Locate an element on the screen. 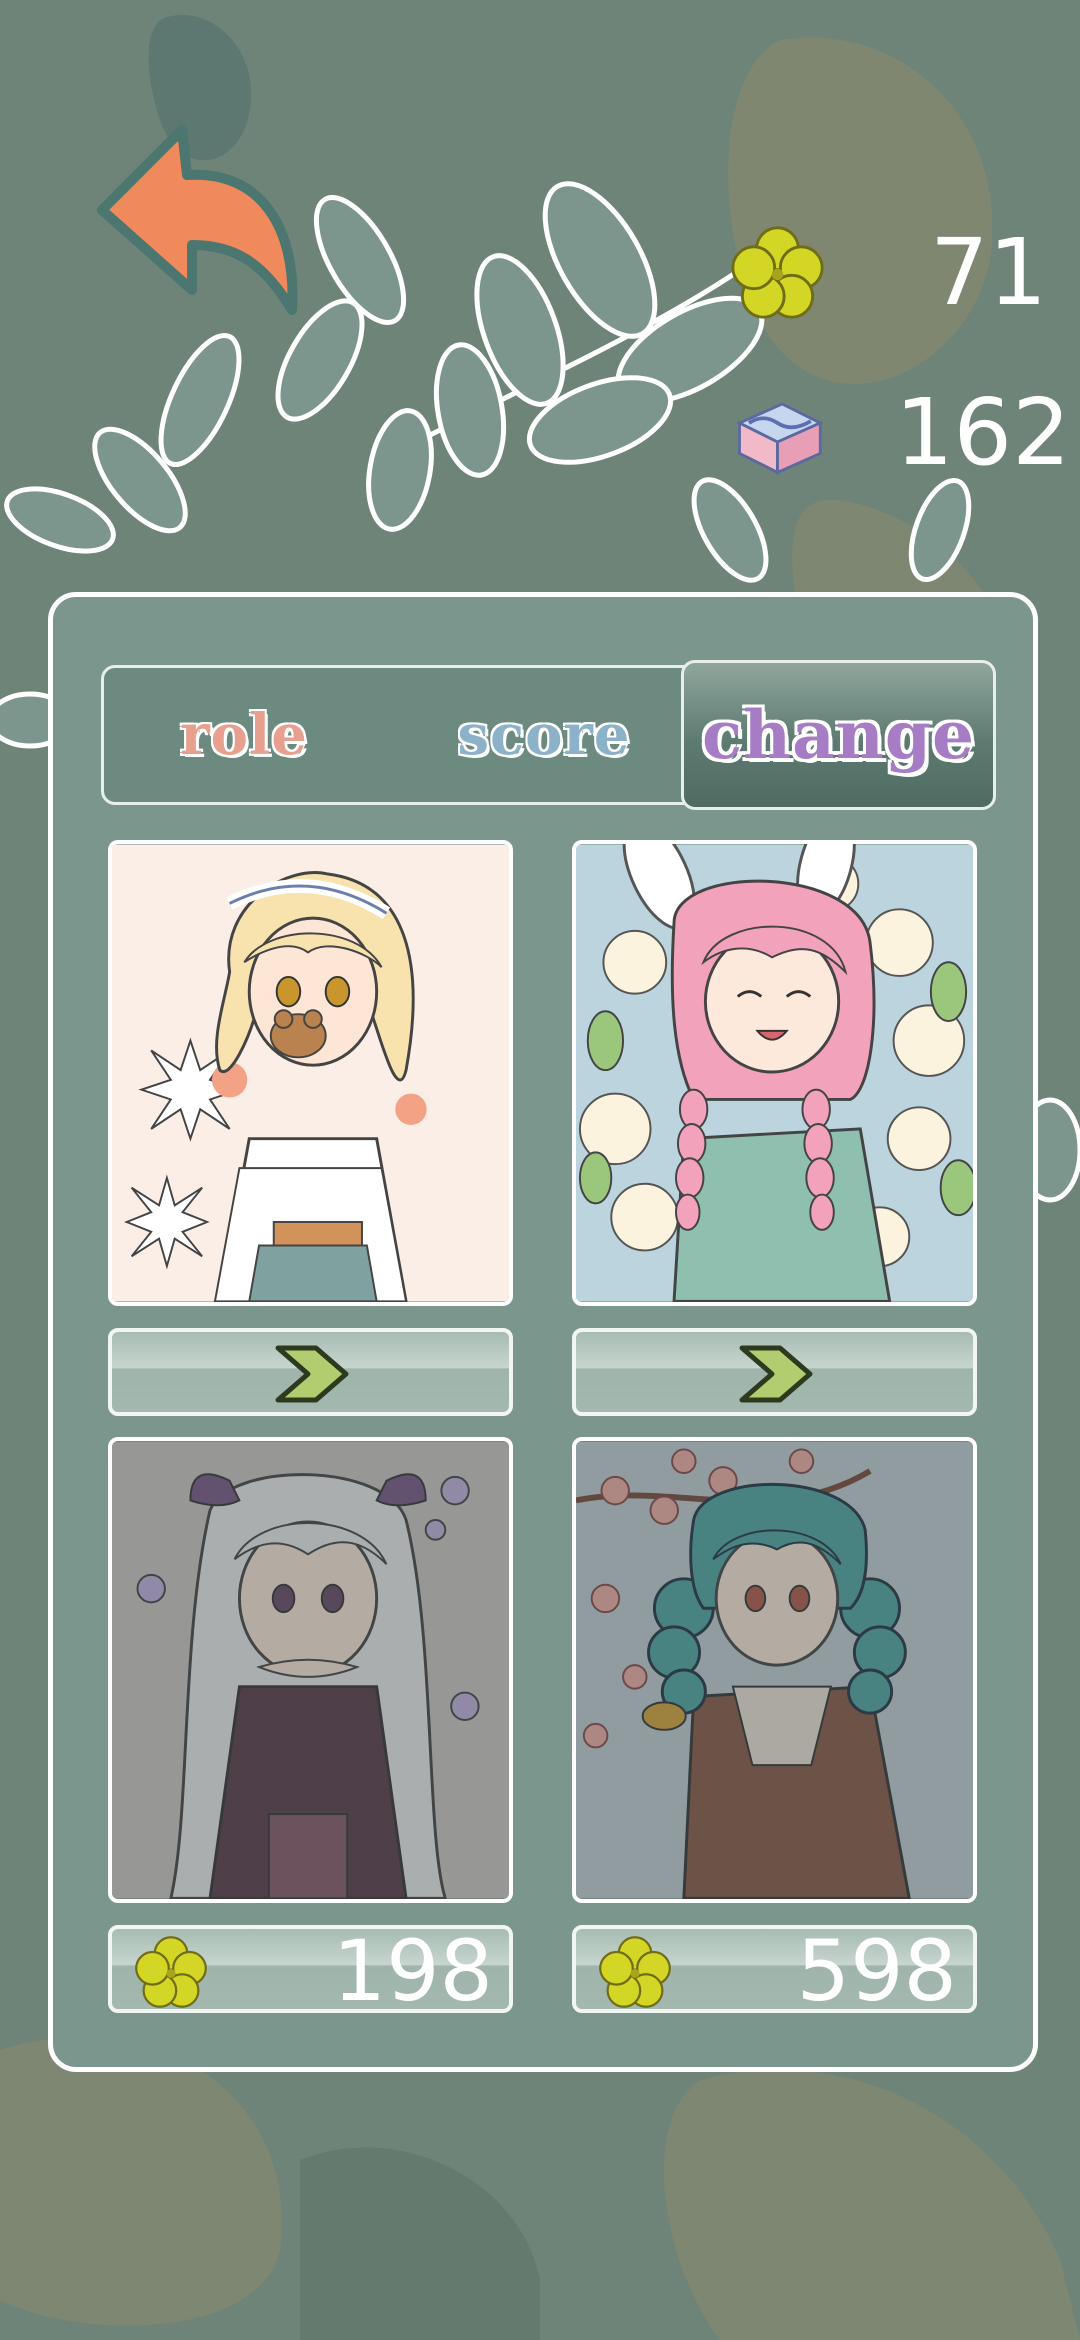  character-portrait-pink-bunny is located at coordinates (774, 1073).